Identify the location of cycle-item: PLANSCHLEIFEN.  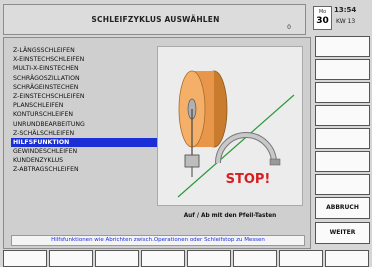
(84, 105).